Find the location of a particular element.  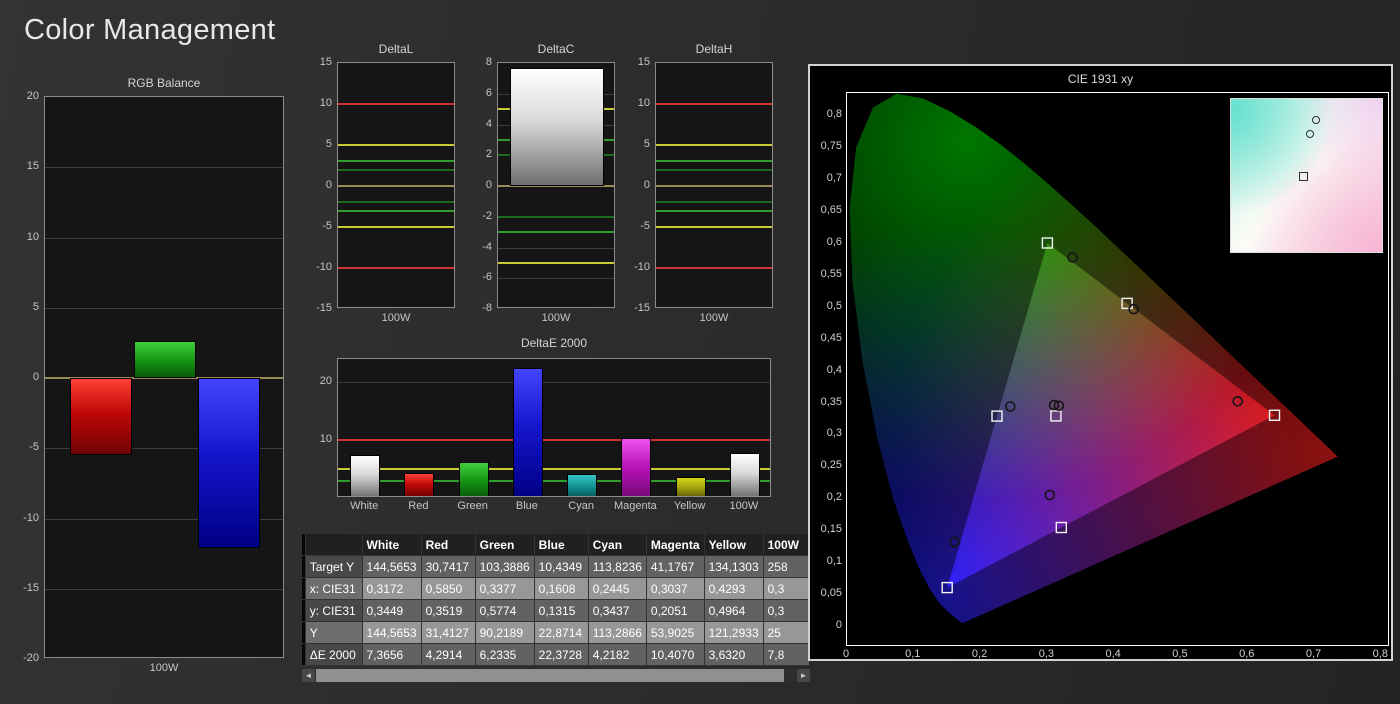

inset-measured-circle is located at coordinates (1309, 134).